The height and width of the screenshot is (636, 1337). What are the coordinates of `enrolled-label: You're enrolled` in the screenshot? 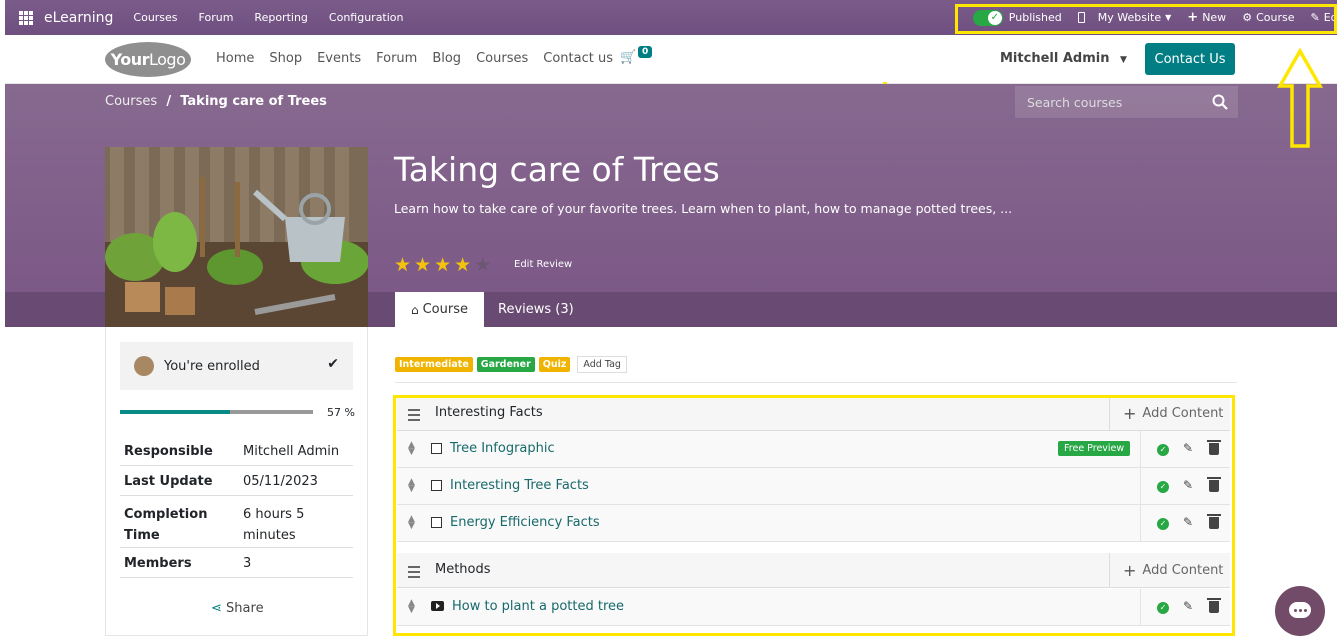 It's located at (212, 366).